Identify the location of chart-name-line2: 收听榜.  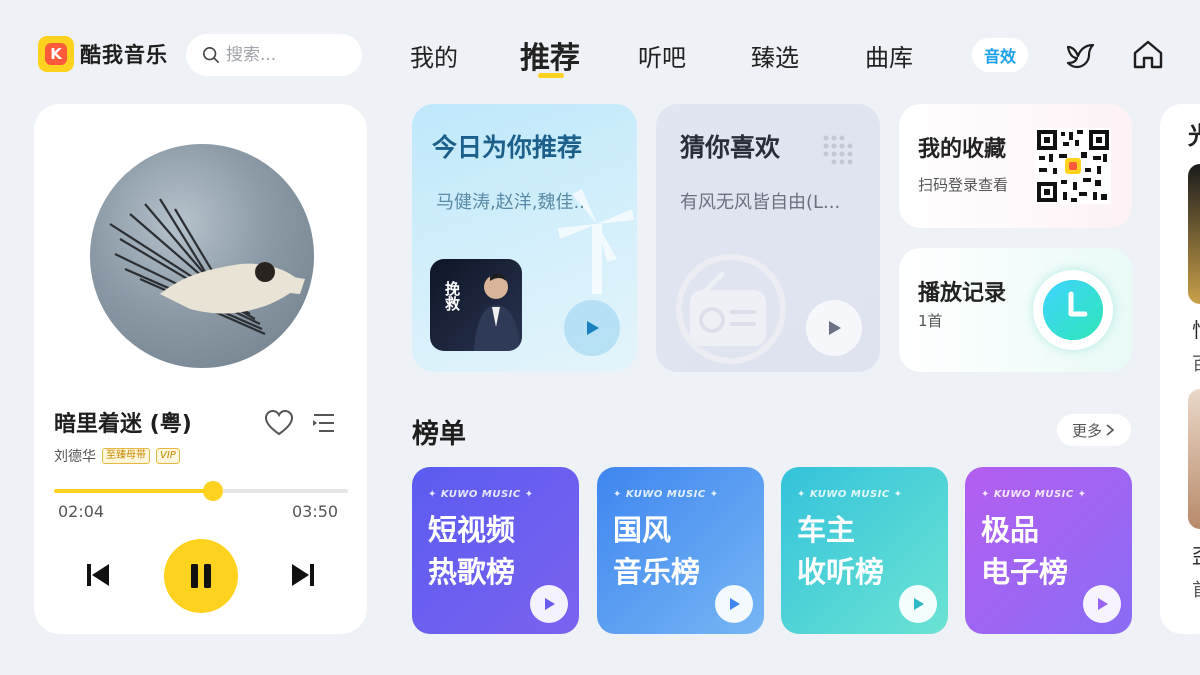
(841, 572).